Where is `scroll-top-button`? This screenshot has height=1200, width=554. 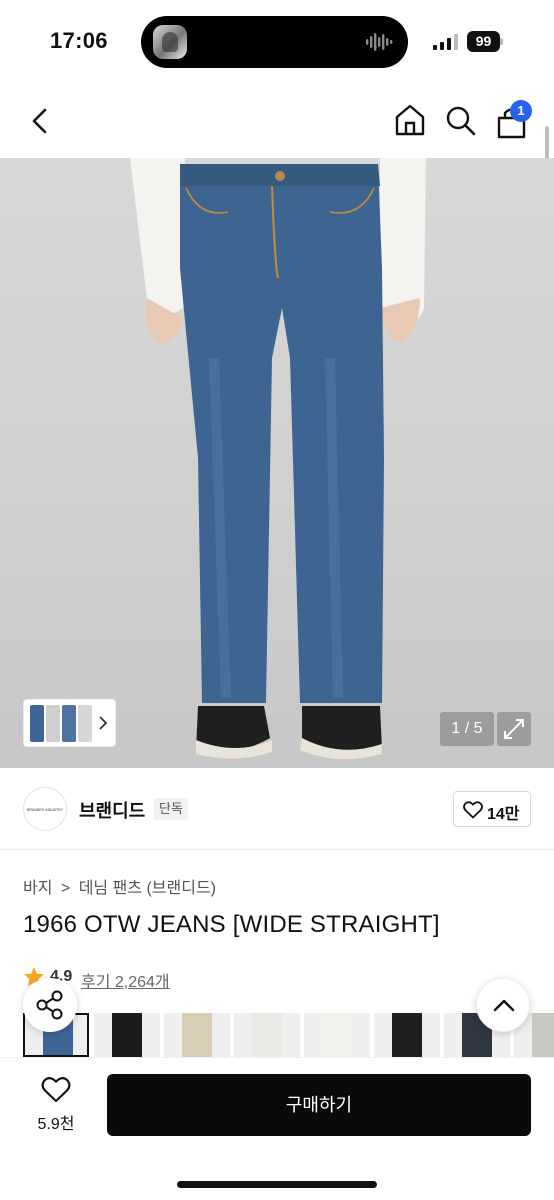 scroll-top-button is located at coordinates (503, 1005).